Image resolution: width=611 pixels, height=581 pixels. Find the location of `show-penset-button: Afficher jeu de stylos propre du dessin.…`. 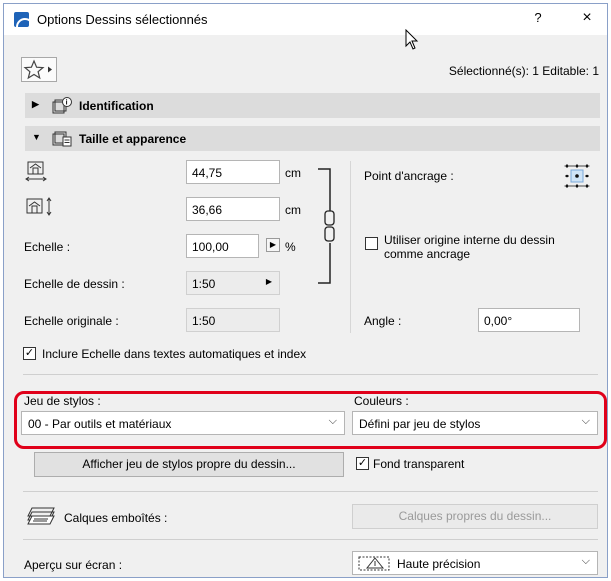

show-penset-button: Afficher jeu de stylos propre du dessin.… is located at coordinates (189, 464).